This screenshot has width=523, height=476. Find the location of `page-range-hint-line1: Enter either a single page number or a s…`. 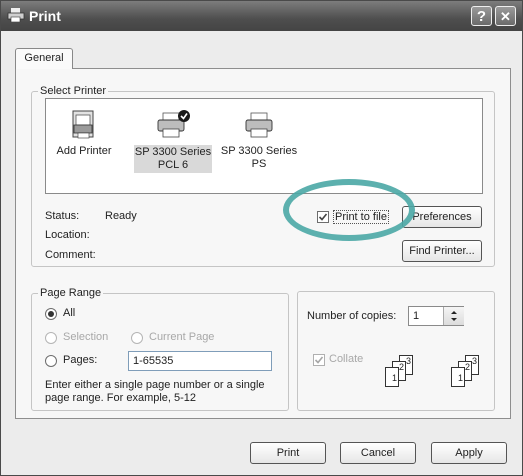

page-range-hint-line1: Enter either a single page number or a s… is located at coordinates (155, 385).